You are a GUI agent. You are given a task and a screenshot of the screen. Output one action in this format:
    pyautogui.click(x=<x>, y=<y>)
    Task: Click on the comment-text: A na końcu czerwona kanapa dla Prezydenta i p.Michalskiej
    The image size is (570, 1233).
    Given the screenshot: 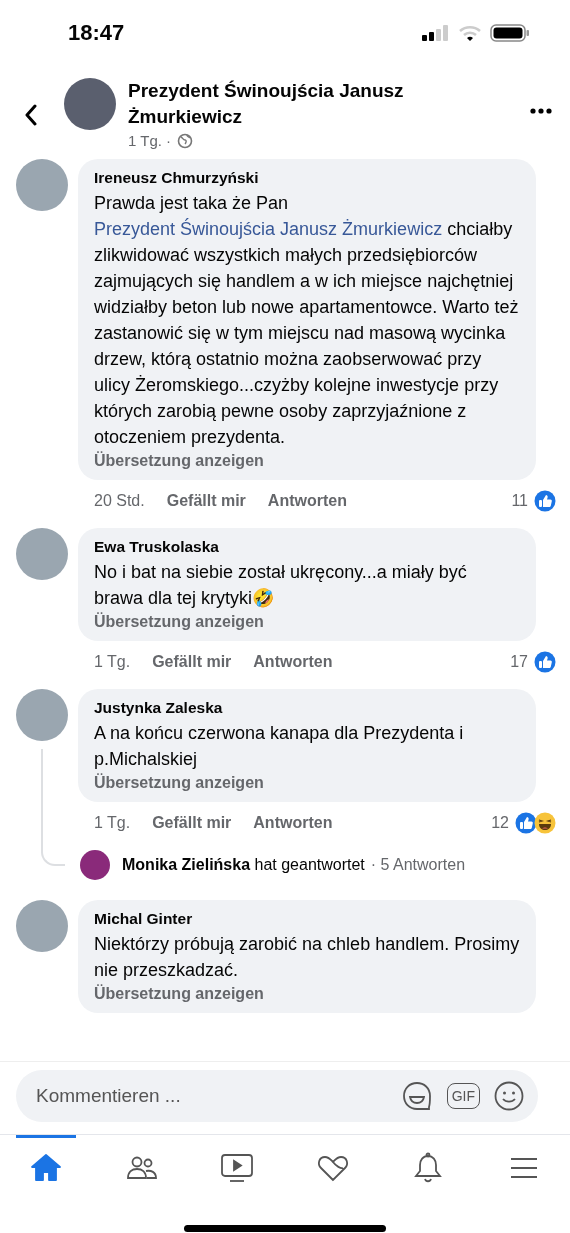 What is the action you would take?
    pyautogui.click(x=279, y=746)
    